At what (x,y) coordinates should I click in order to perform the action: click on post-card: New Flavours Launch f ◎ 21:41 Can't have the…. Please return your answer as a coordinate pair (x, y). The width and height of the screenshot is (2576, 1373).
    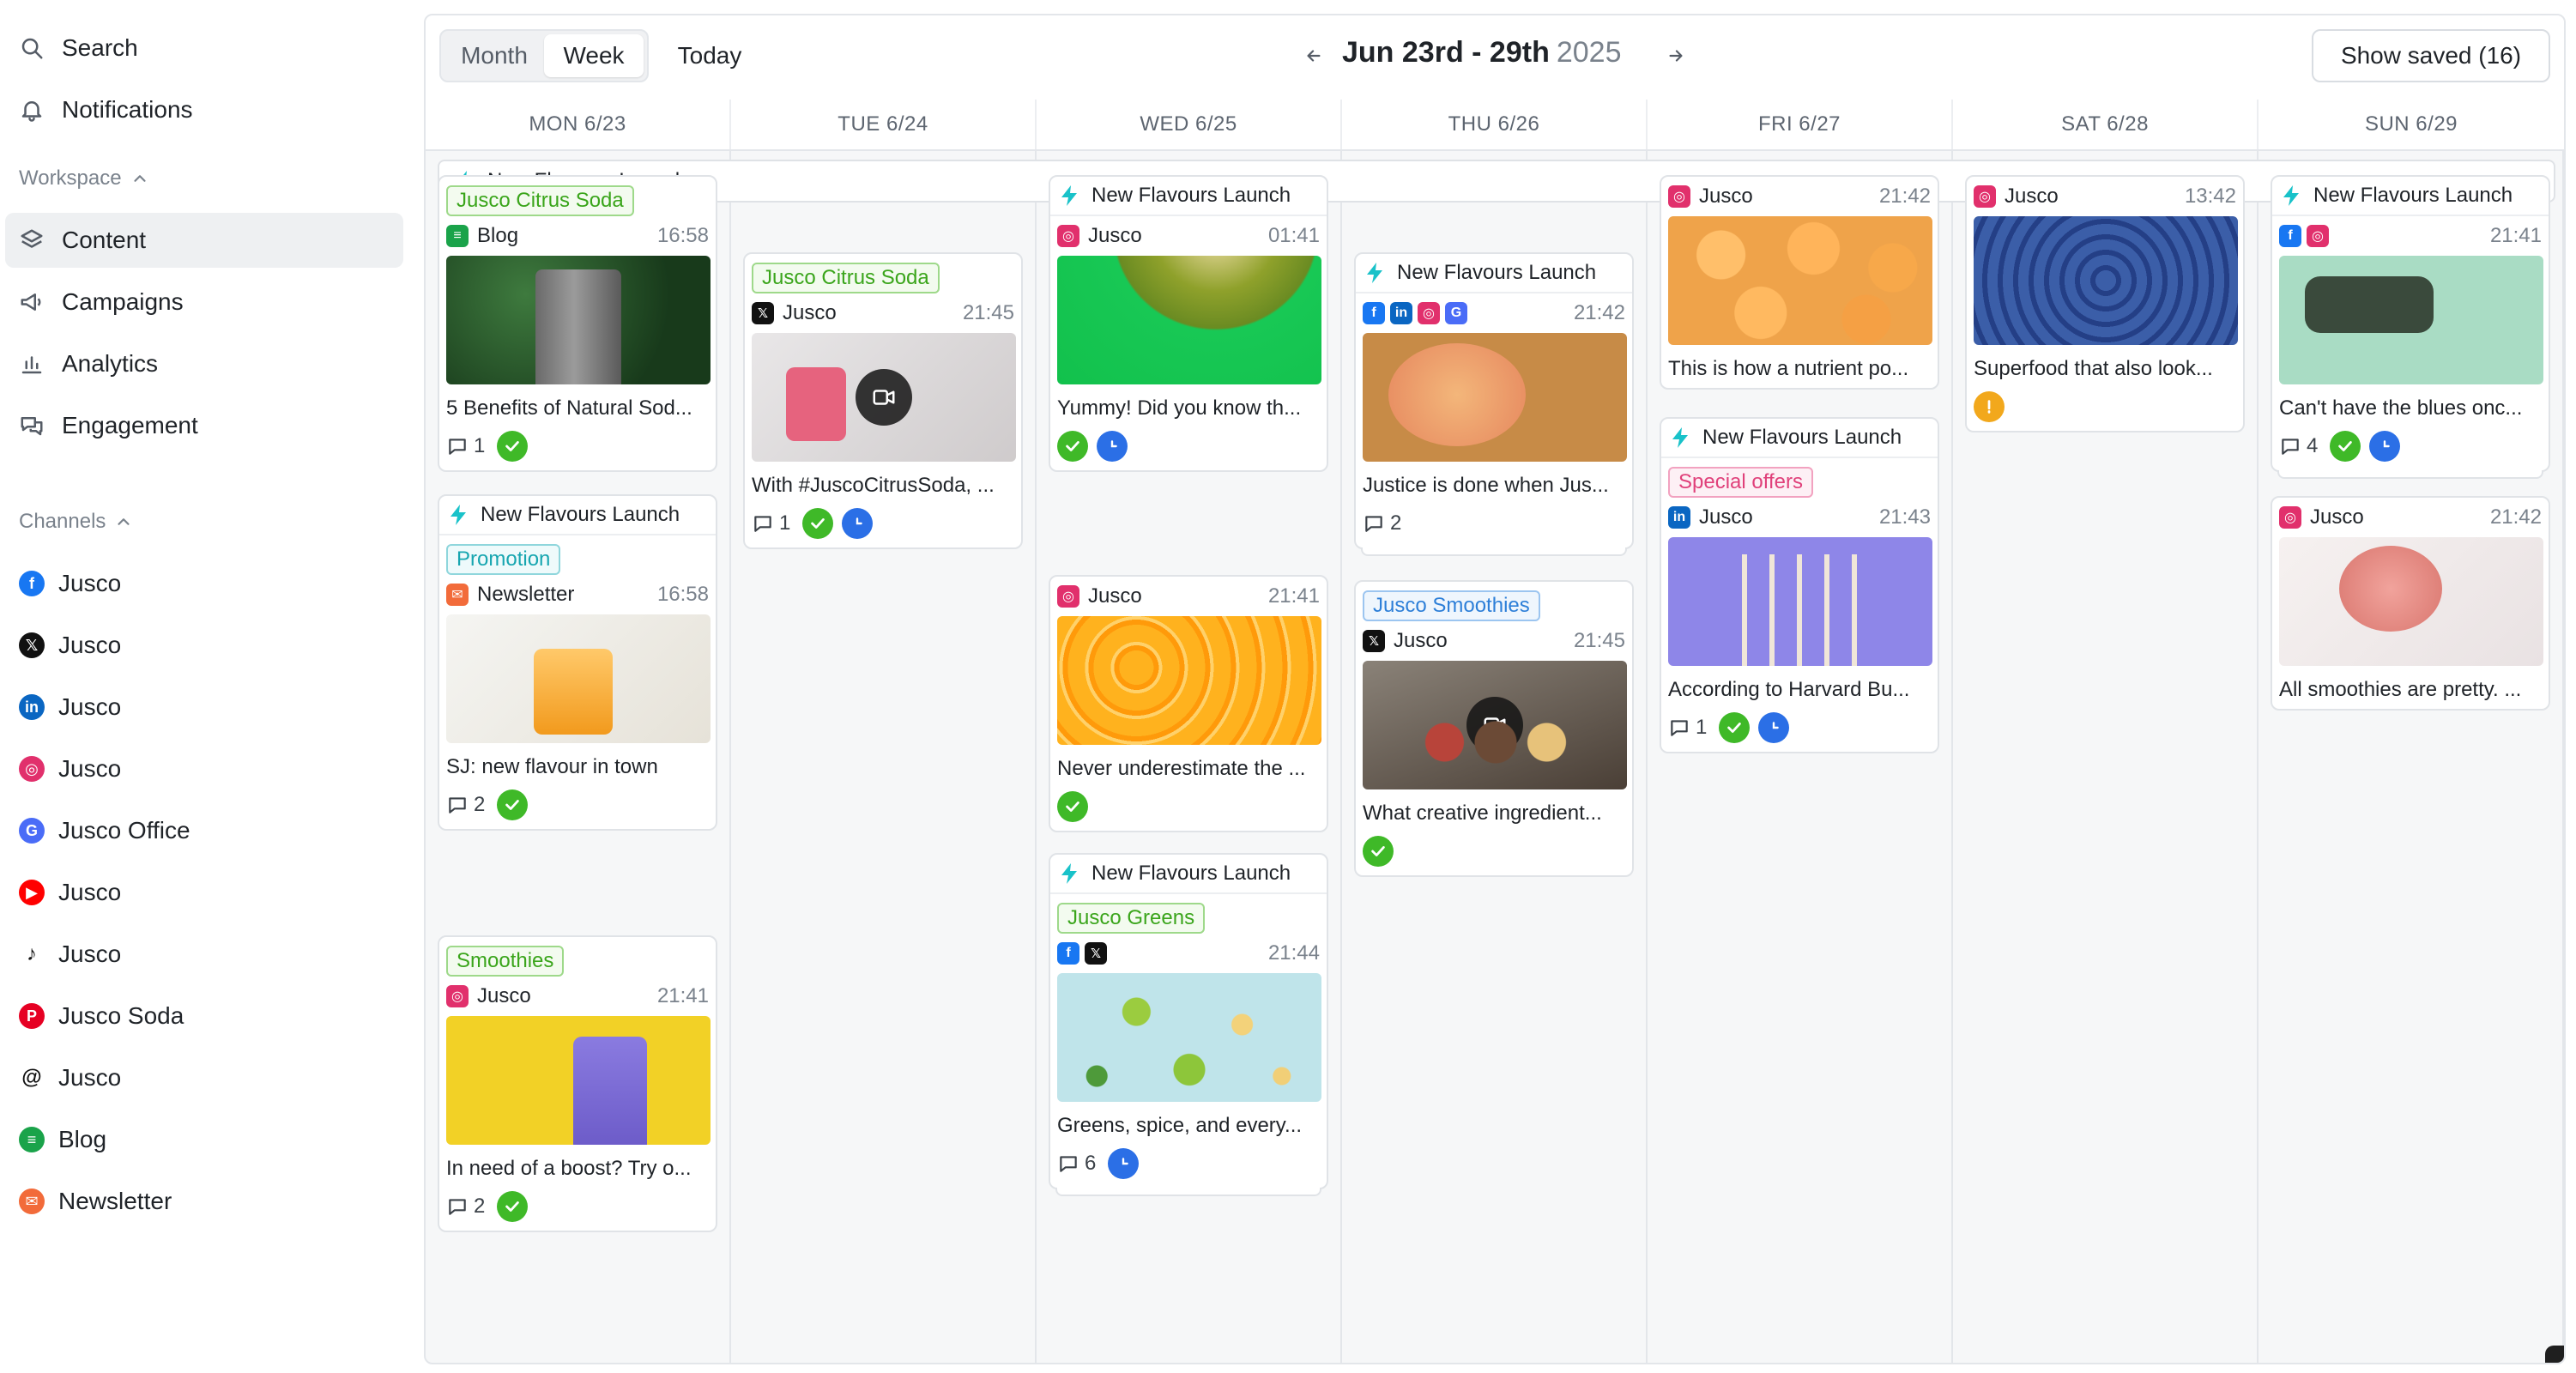
    Looking at the image, I should click on (2410, 327).